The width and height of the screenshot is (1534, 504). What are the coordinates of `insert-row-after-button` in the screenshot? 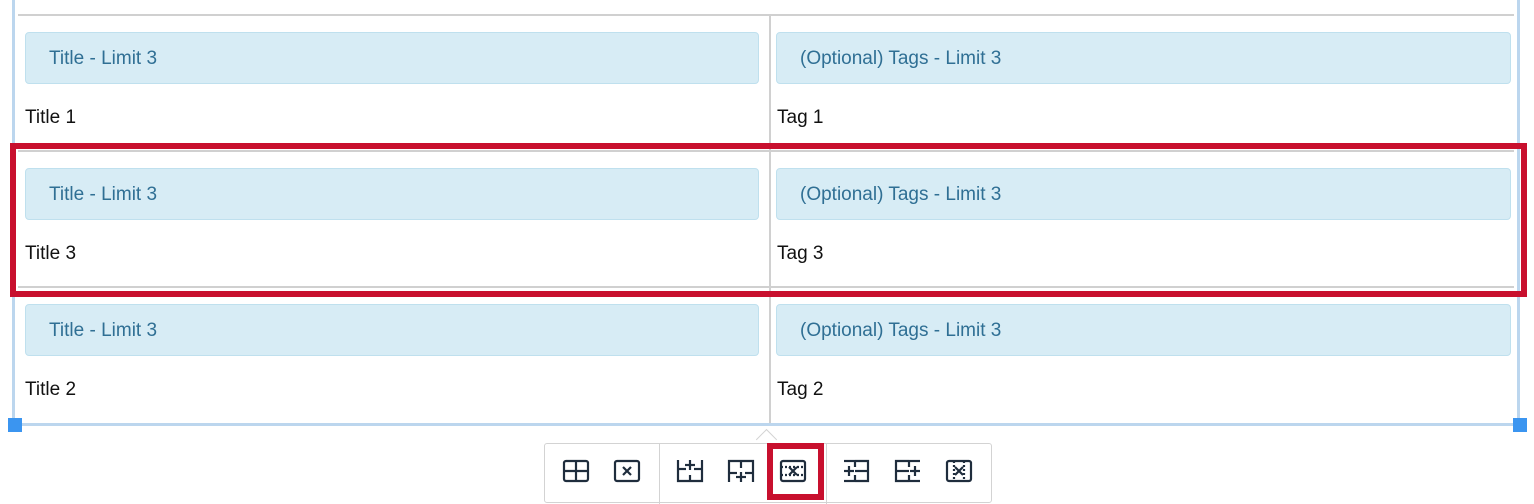 It's located at (741, 471).